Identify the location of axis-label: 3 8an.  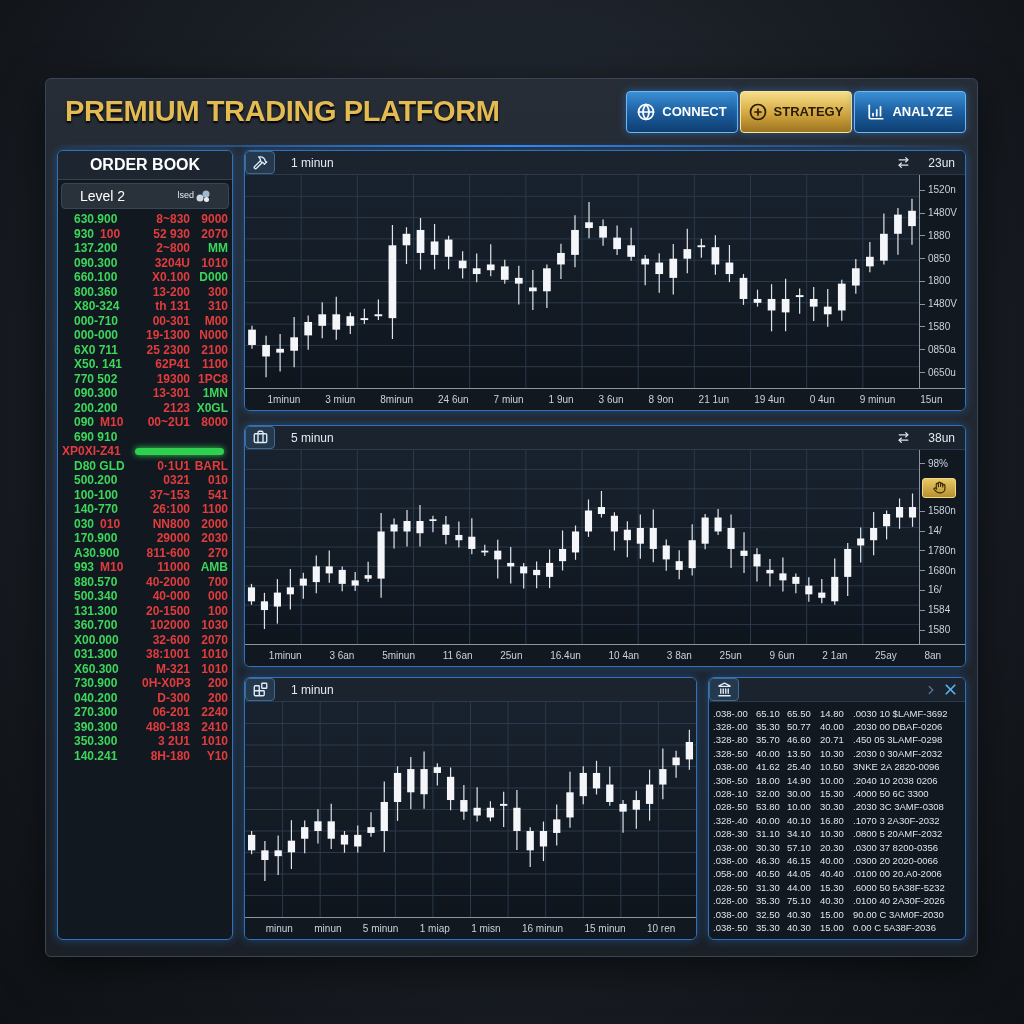
(679, 656).